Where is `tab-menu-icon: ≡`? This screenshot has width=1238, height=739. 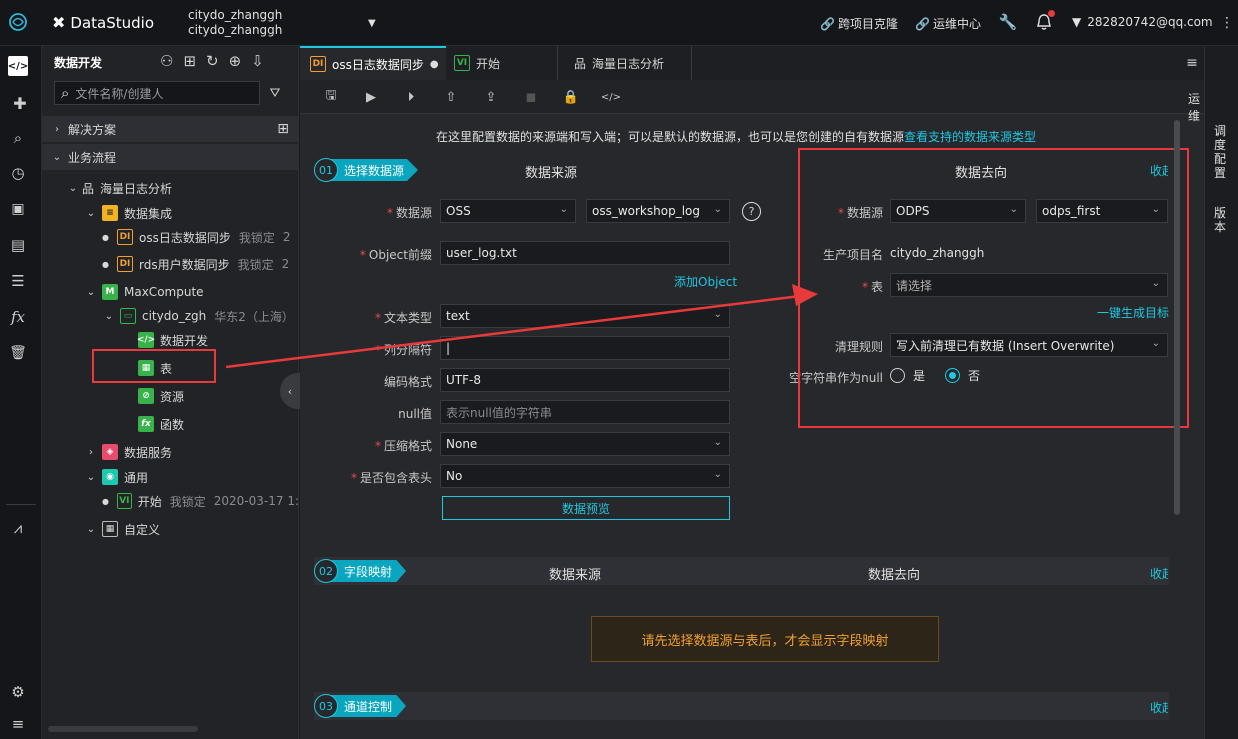 tab-menu-icon: ≡ is located at coordinates (1192, 63).